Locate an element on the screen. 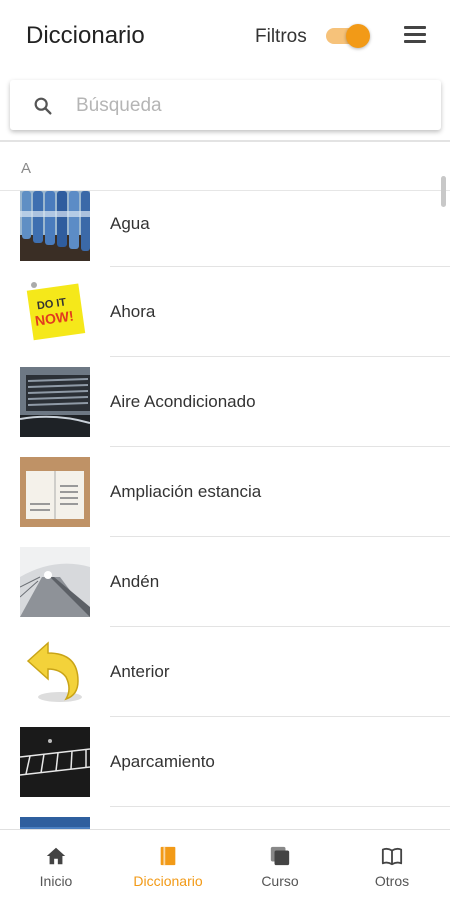  page-title: Diccionario is located at coordinates (85, 35).